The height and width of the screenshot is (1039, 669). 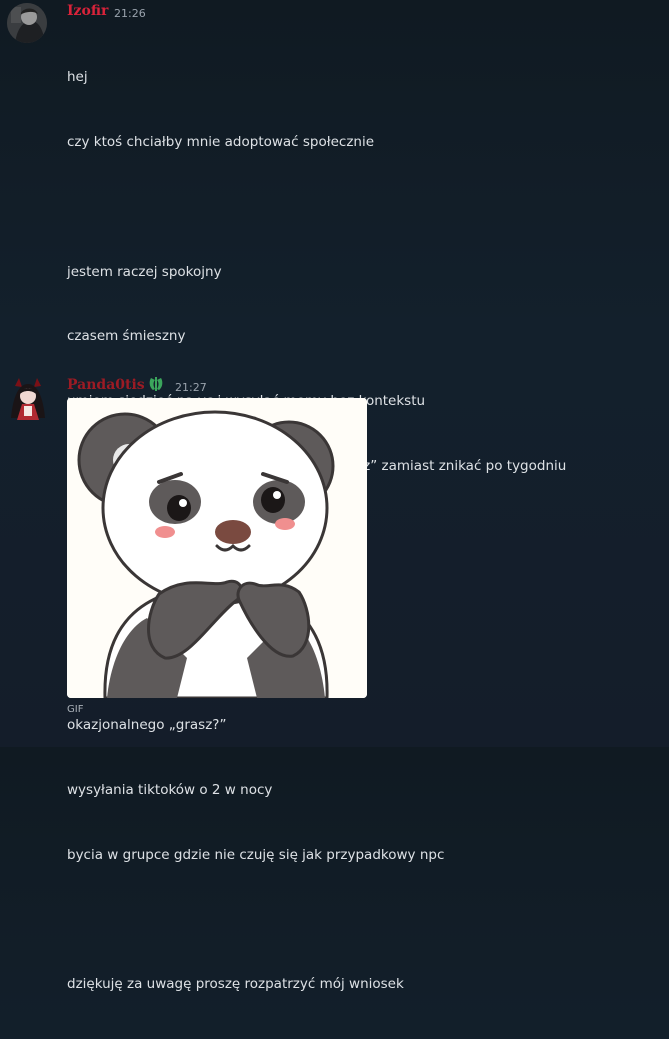 What do you see at coordinates (170, 789) in the screenshot?
I see `message-line: wysyłania tiktoków o 2 w nocy` at bounding box center [170, 789].